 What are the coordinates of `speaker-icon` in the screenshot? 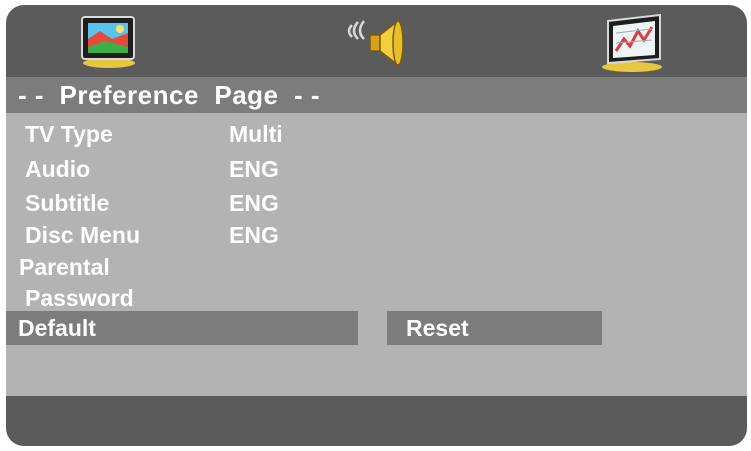 It's located at (378, 43).